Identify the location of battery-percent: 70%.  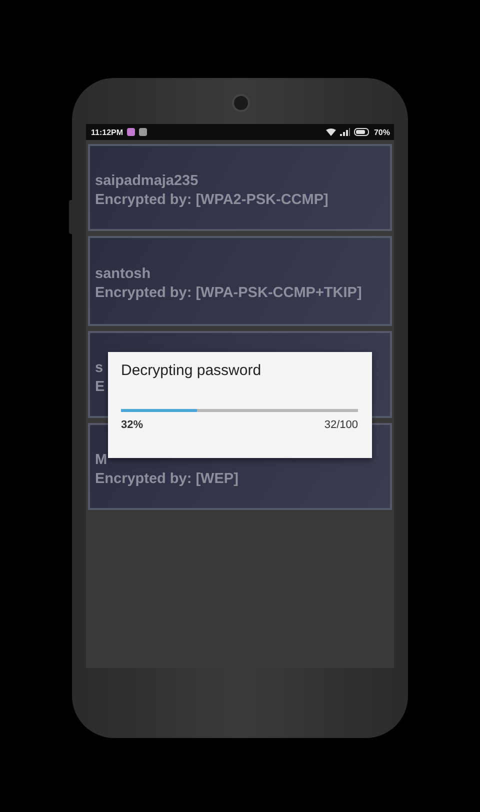
(382, 132).